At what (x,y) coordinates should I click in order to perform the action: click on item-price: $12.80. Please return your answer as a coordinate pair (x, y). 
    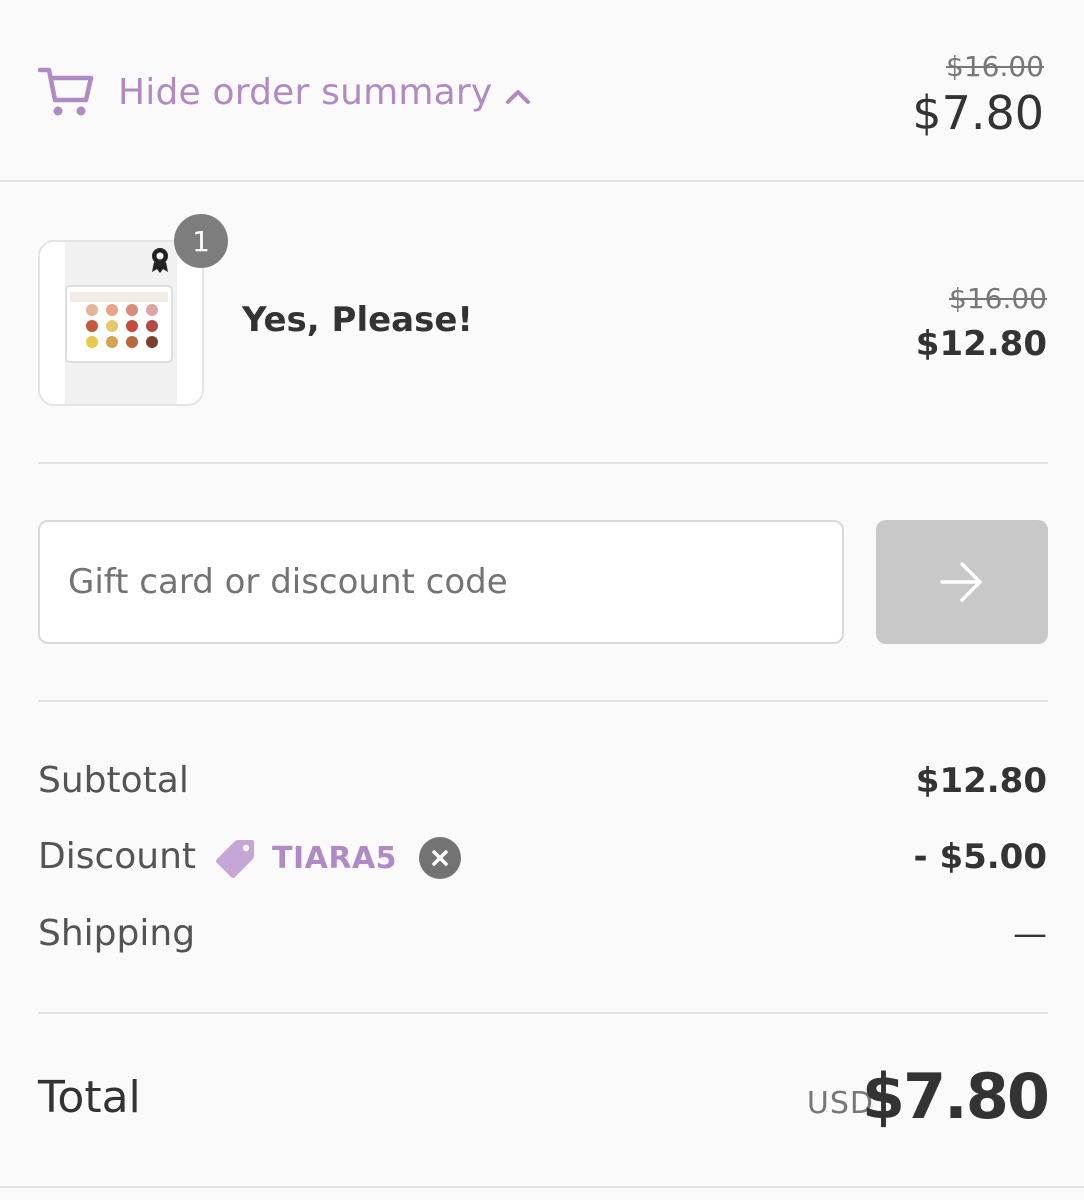
    Looking at the image, I should click on (981, 344).